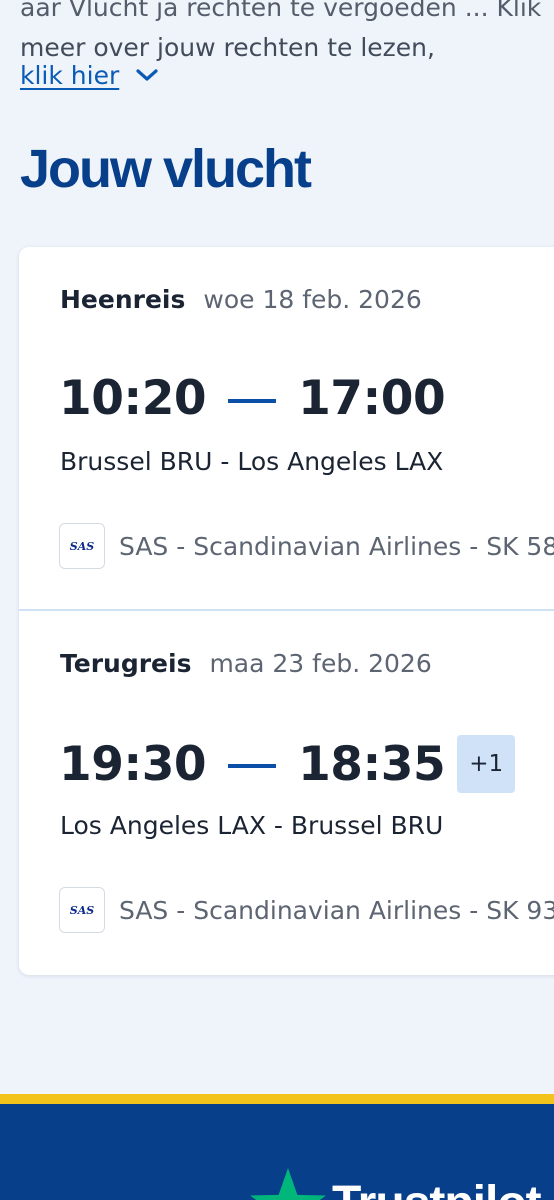 The width and height of the screenshot is (554, 1200). What do you see at coordinates (287, 764) in the screenshot?
I see `leg-times: 19:30 18:35 +1` at bounding box center [287, 764].